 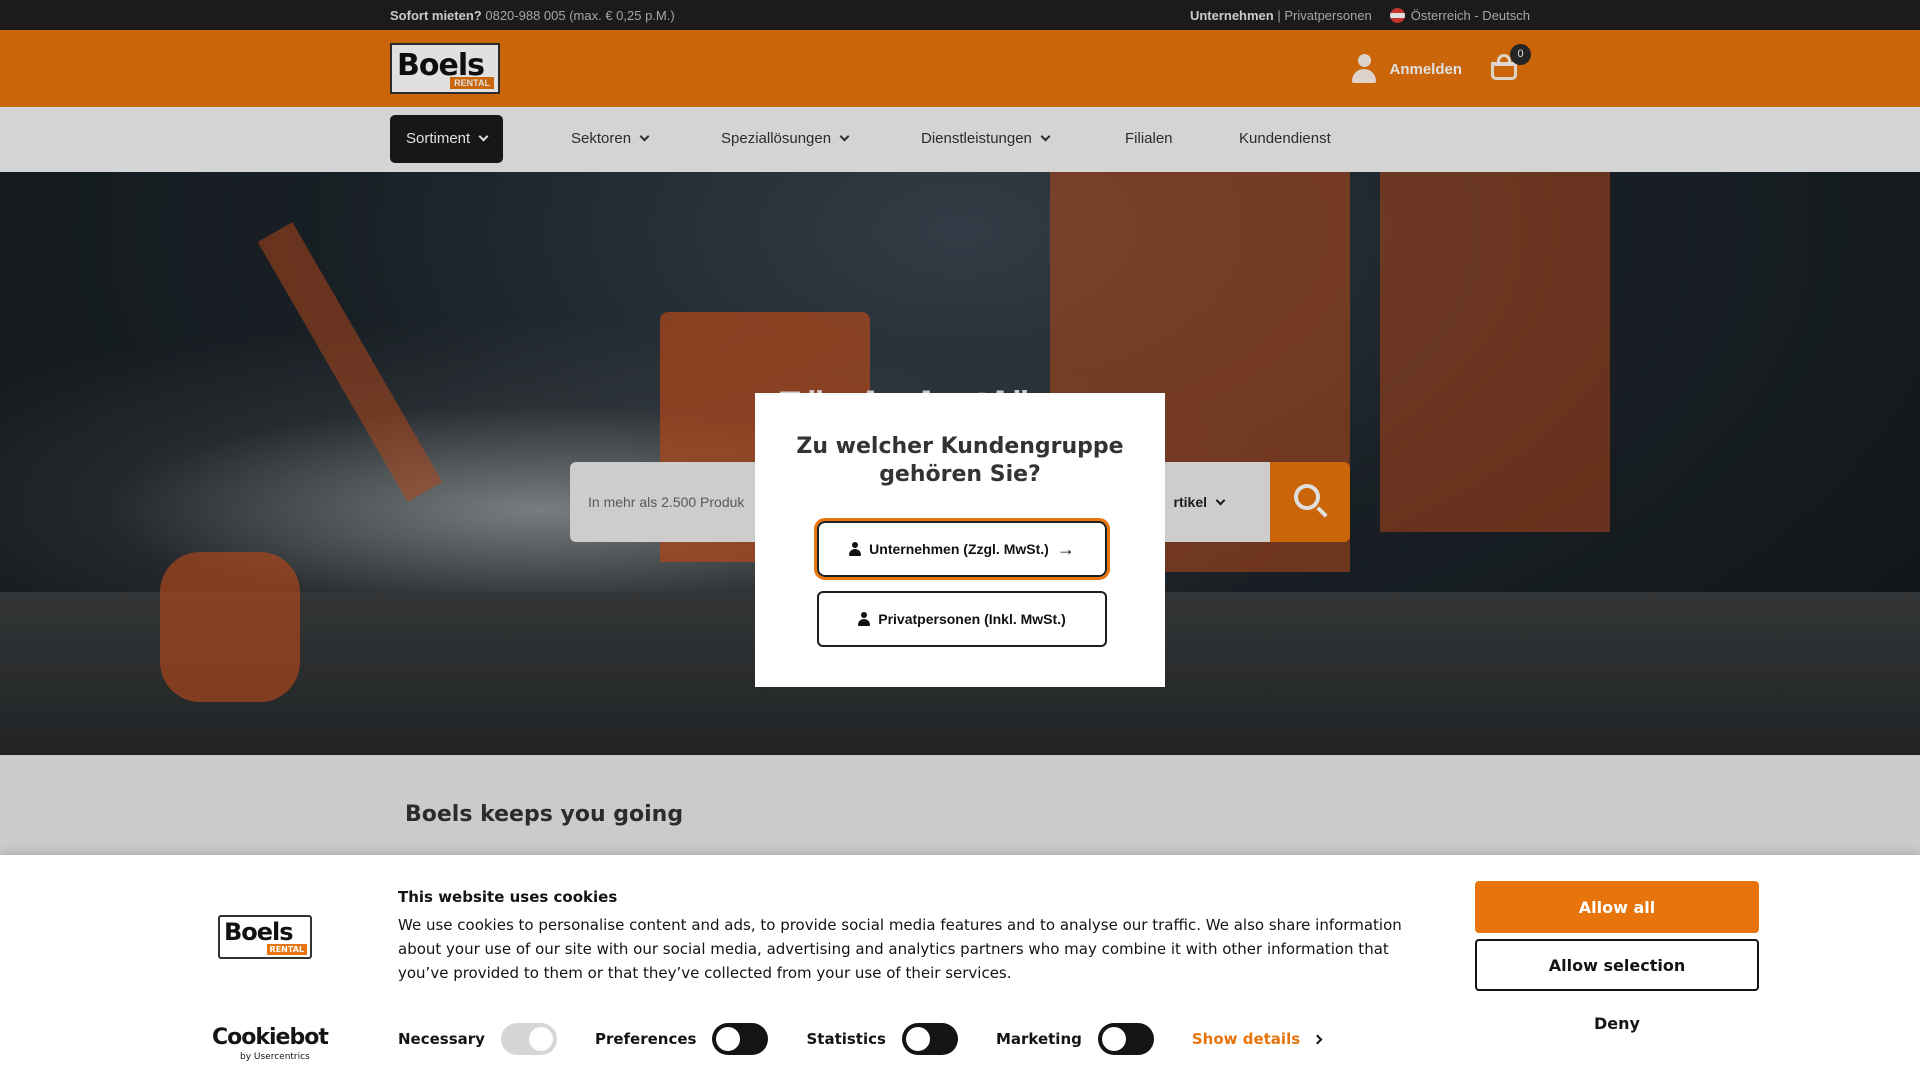 I want to click on show-details-label: Show details, so click(x=1246, y=1039).